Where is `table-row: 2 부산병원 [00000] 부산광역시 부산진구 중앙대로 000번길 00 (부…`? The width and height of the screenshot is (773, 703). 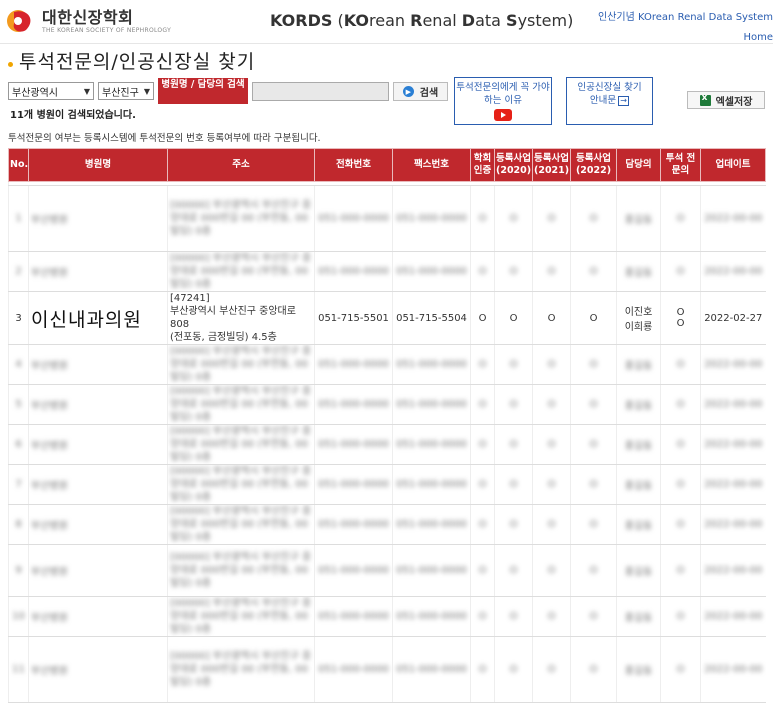 table-row: 2 부산병원 [00000] 부산광역시 부산진구 중앙대로 000번길 00 (부… is located at coordinates (387, 271).